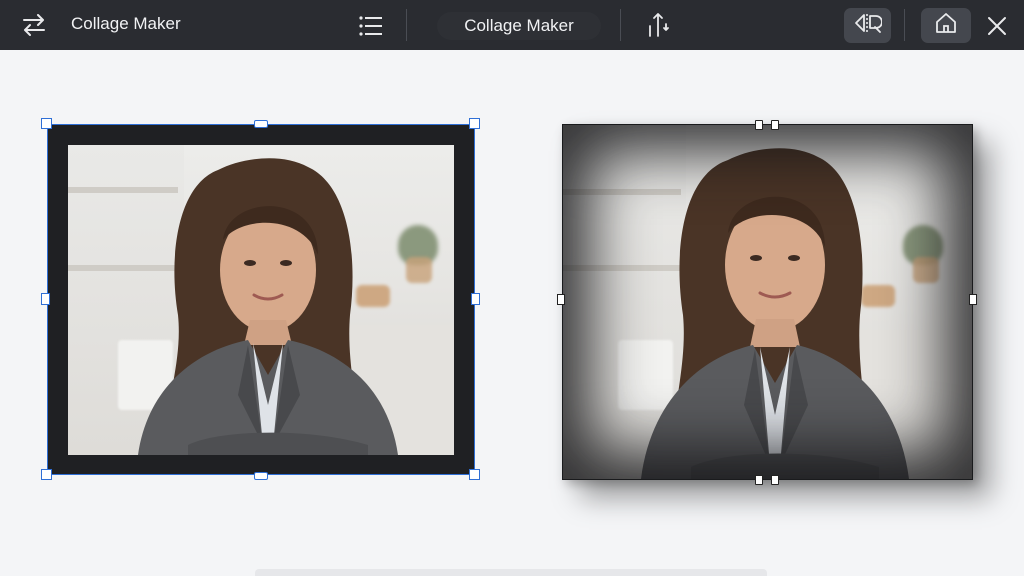 The width and height of the screenshot is (1024, 576). I want to click on close-icon, so click(997, 26).